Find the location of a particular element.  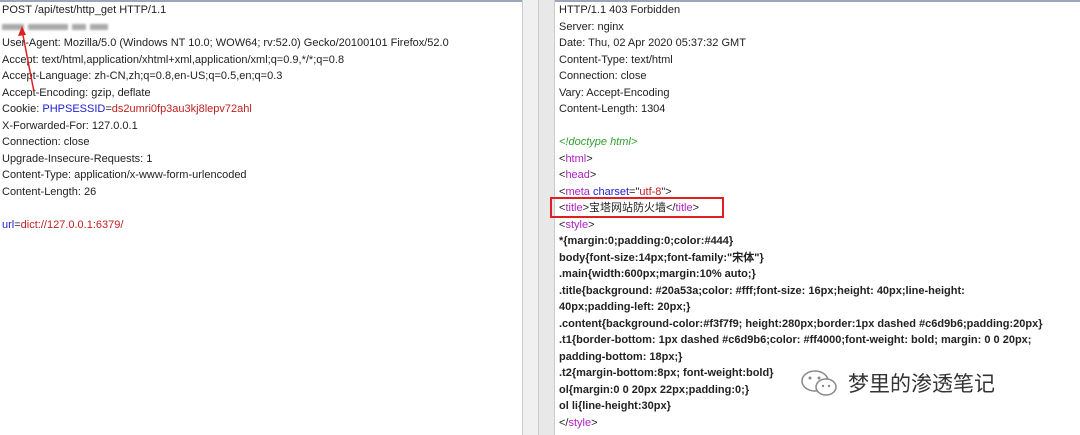

style-open: <style> is located at coordinates (577, 224).